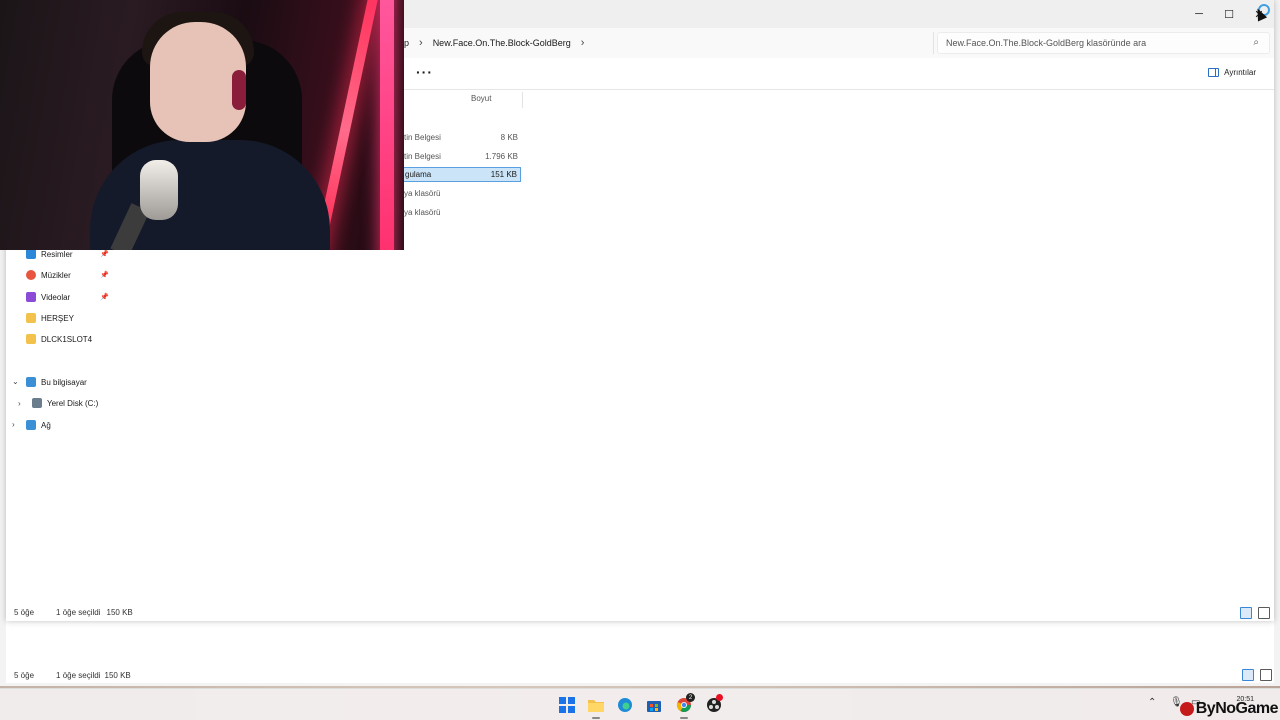 Image resolution: width=1280 pixels, height=720 pixels. What do you see at coordinates (461, 156) in the screenshot?
I see `file-row: tin Belgesi 1.796 KB` at bounding box center [461, 156].